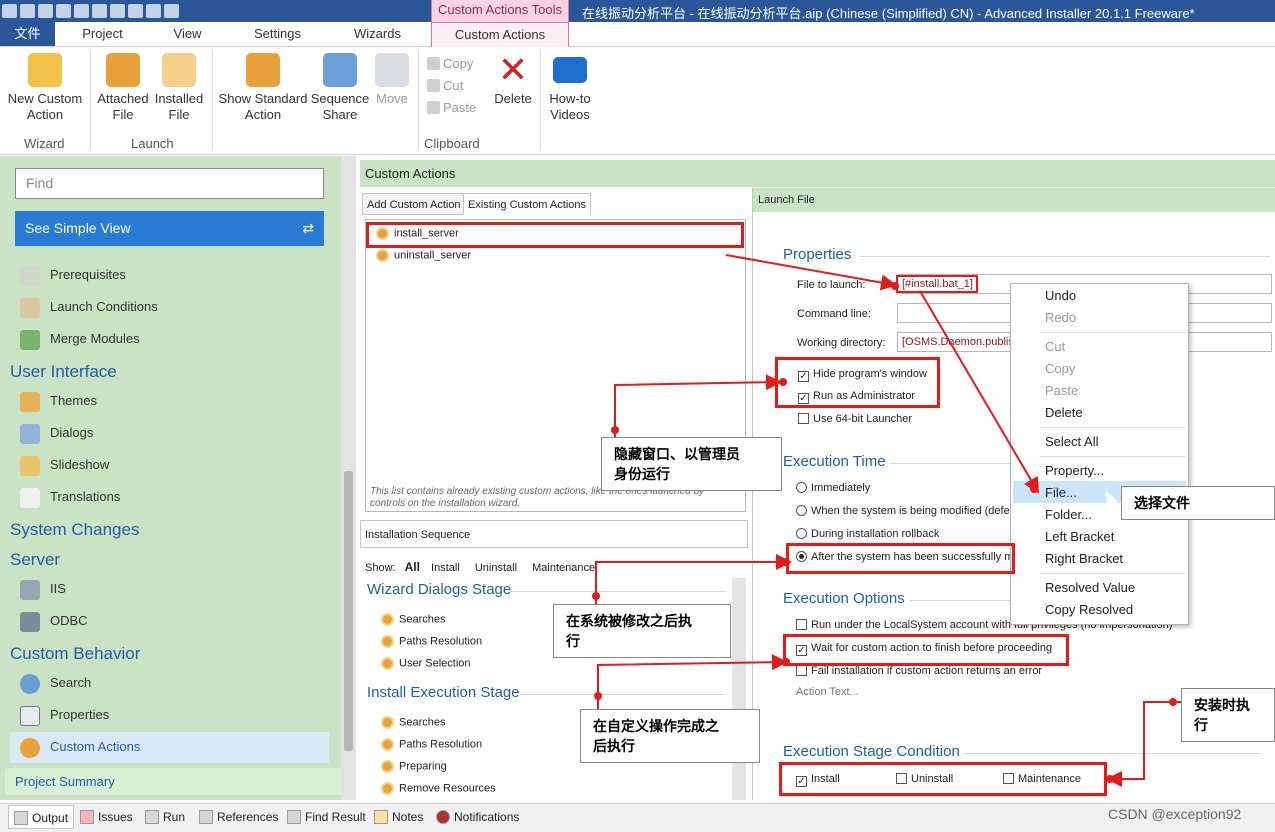 This screenshot has height=832, width=1275. Describe the element at coordinates (1061, 390) in the screenshot. I see `menu-item-paste: Paste` at that location.